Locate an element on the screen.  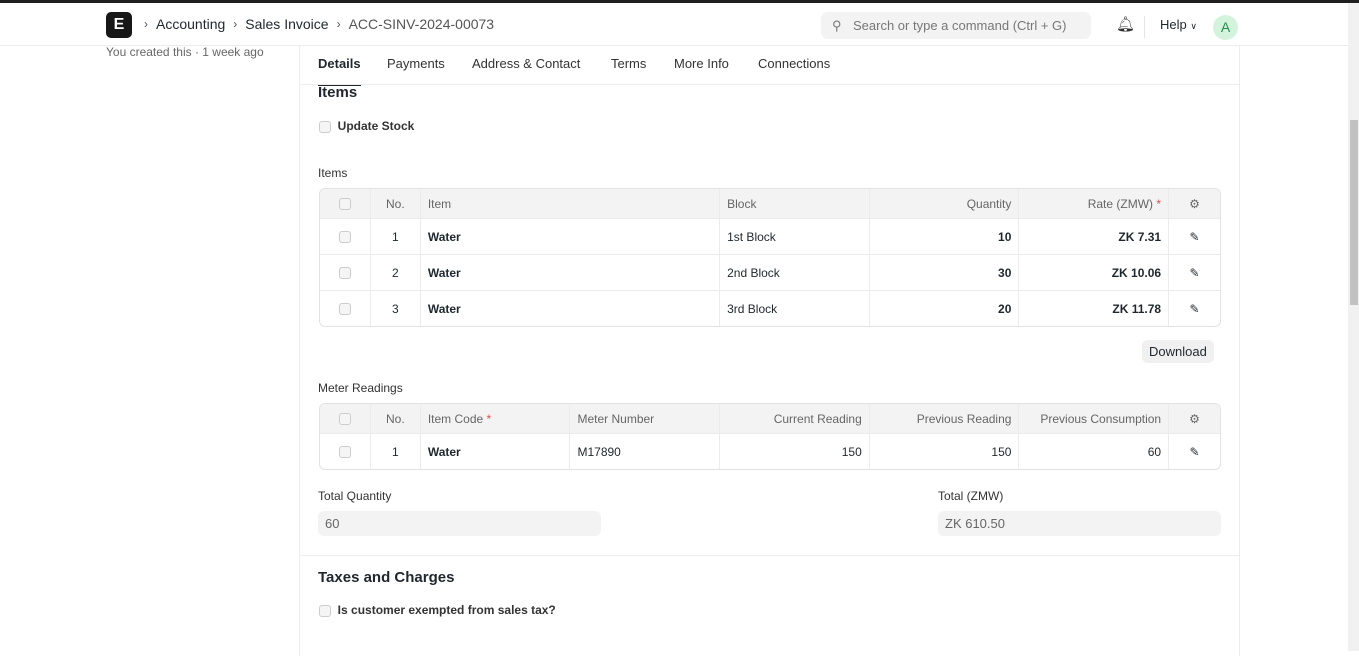
chevron-down-icon: ∨ is located at coordinates (1193, 26).